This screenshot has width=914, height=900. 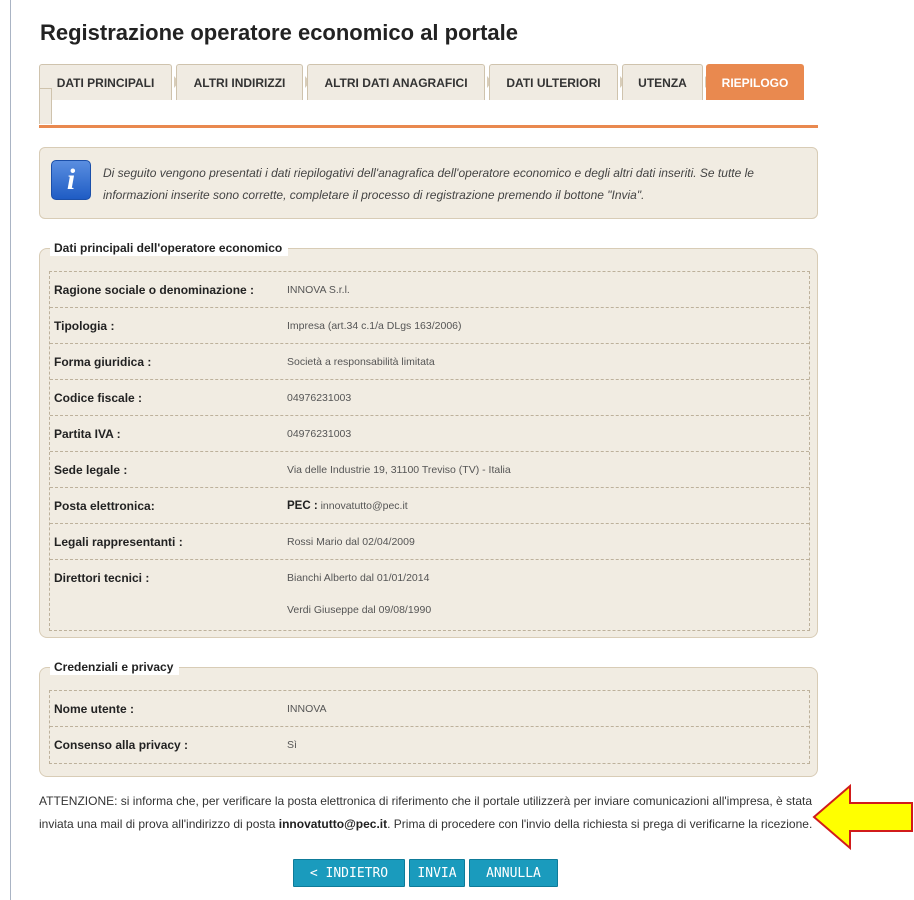 What do you see at coordinates (45, 106) in the screenshot?
I see `tab-wrap-stub` at bounding box center [45, 106].